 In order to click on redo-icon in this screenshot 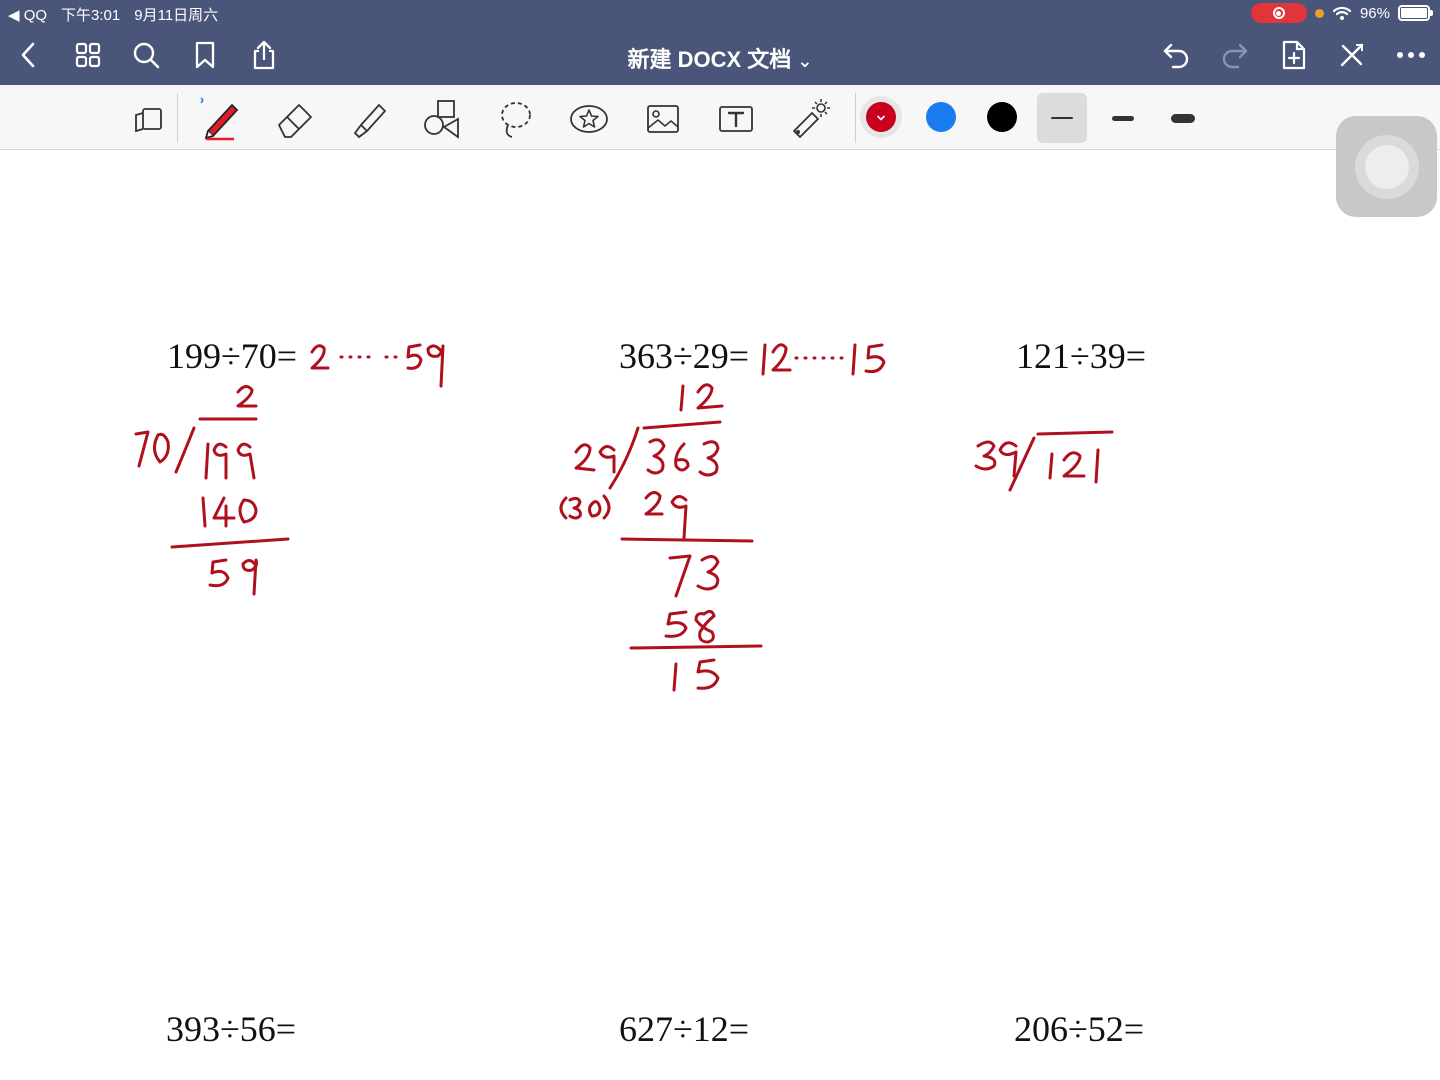, I will do `click(1235, 56)`.